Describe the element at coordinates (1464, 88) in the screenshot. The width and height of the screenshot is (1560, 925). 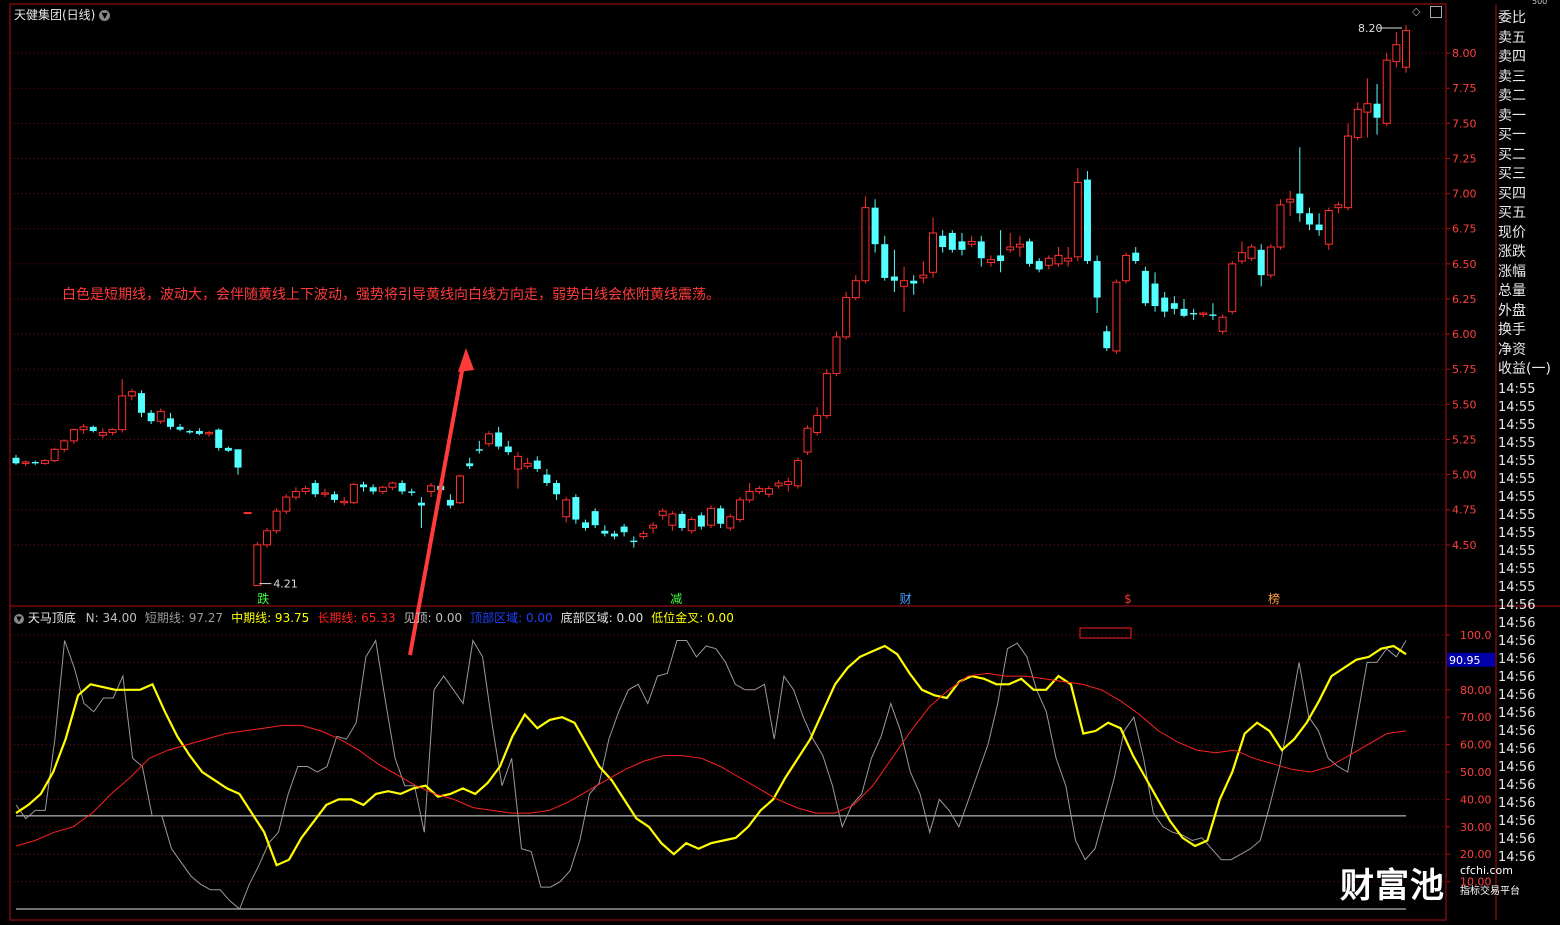
I see `price-tick-label: 7.75` at that location.